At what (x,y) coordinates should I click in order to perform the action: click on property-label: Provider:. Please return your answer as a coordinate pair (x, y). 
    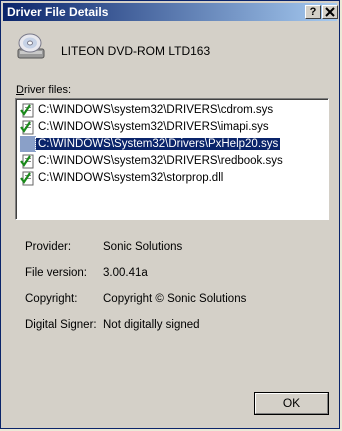
    Looking at the image, I should click on (48, 247).